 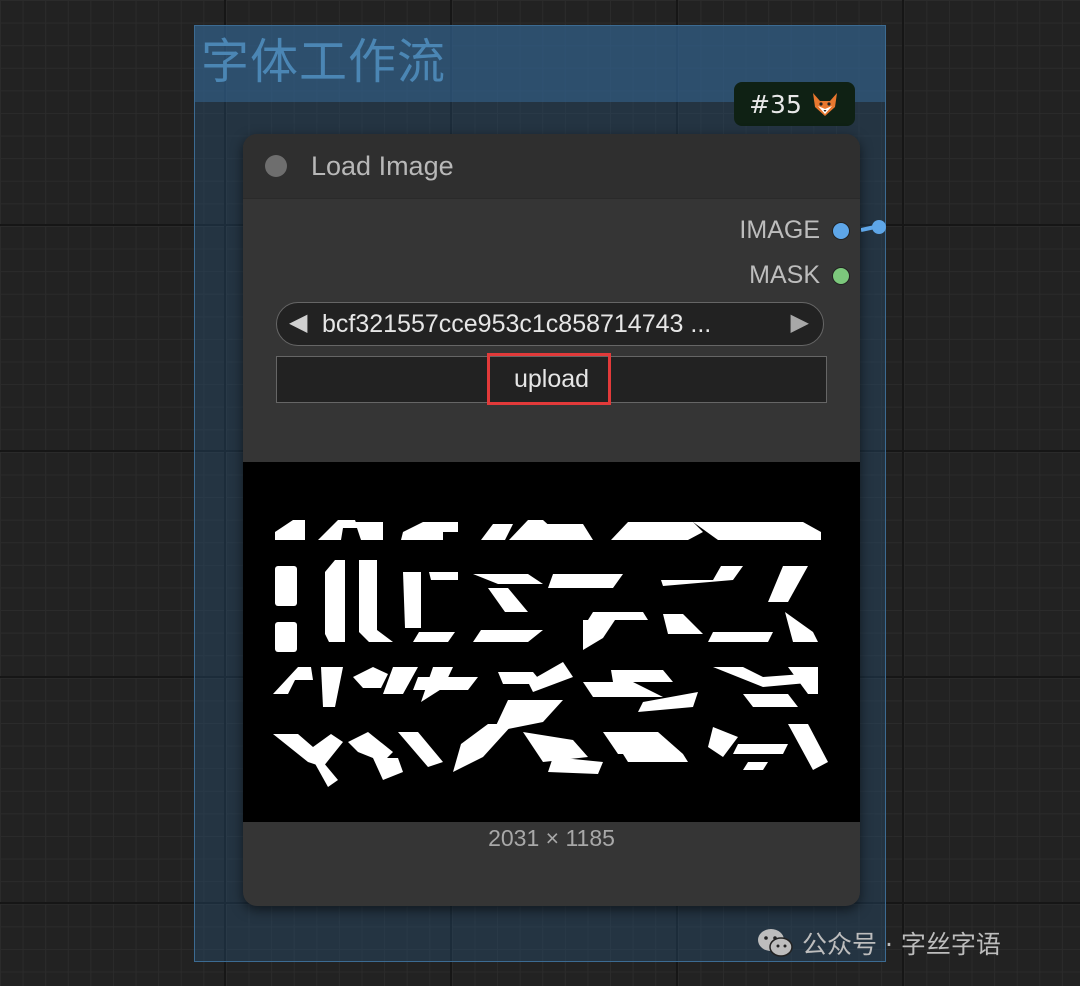 I want to click on wechat-icon, so click(x=775, y=943).